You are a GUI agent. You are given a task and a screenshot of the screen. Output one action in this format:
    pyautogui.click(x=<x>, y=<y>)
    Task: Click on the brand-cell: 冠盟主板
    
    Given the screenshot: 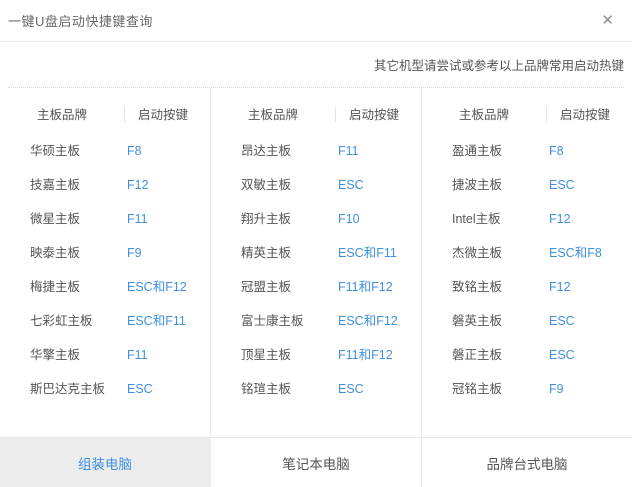 What is the action you would take?
    pyautogui.click(x=266, y=287)
    